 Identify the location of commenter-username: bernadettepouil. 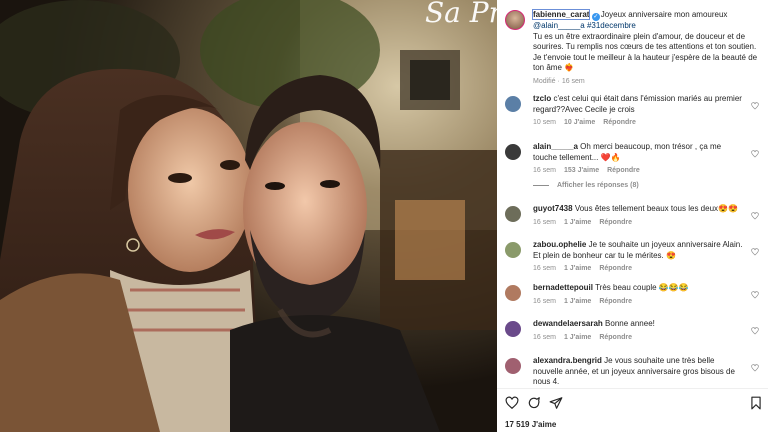
(563, 287).